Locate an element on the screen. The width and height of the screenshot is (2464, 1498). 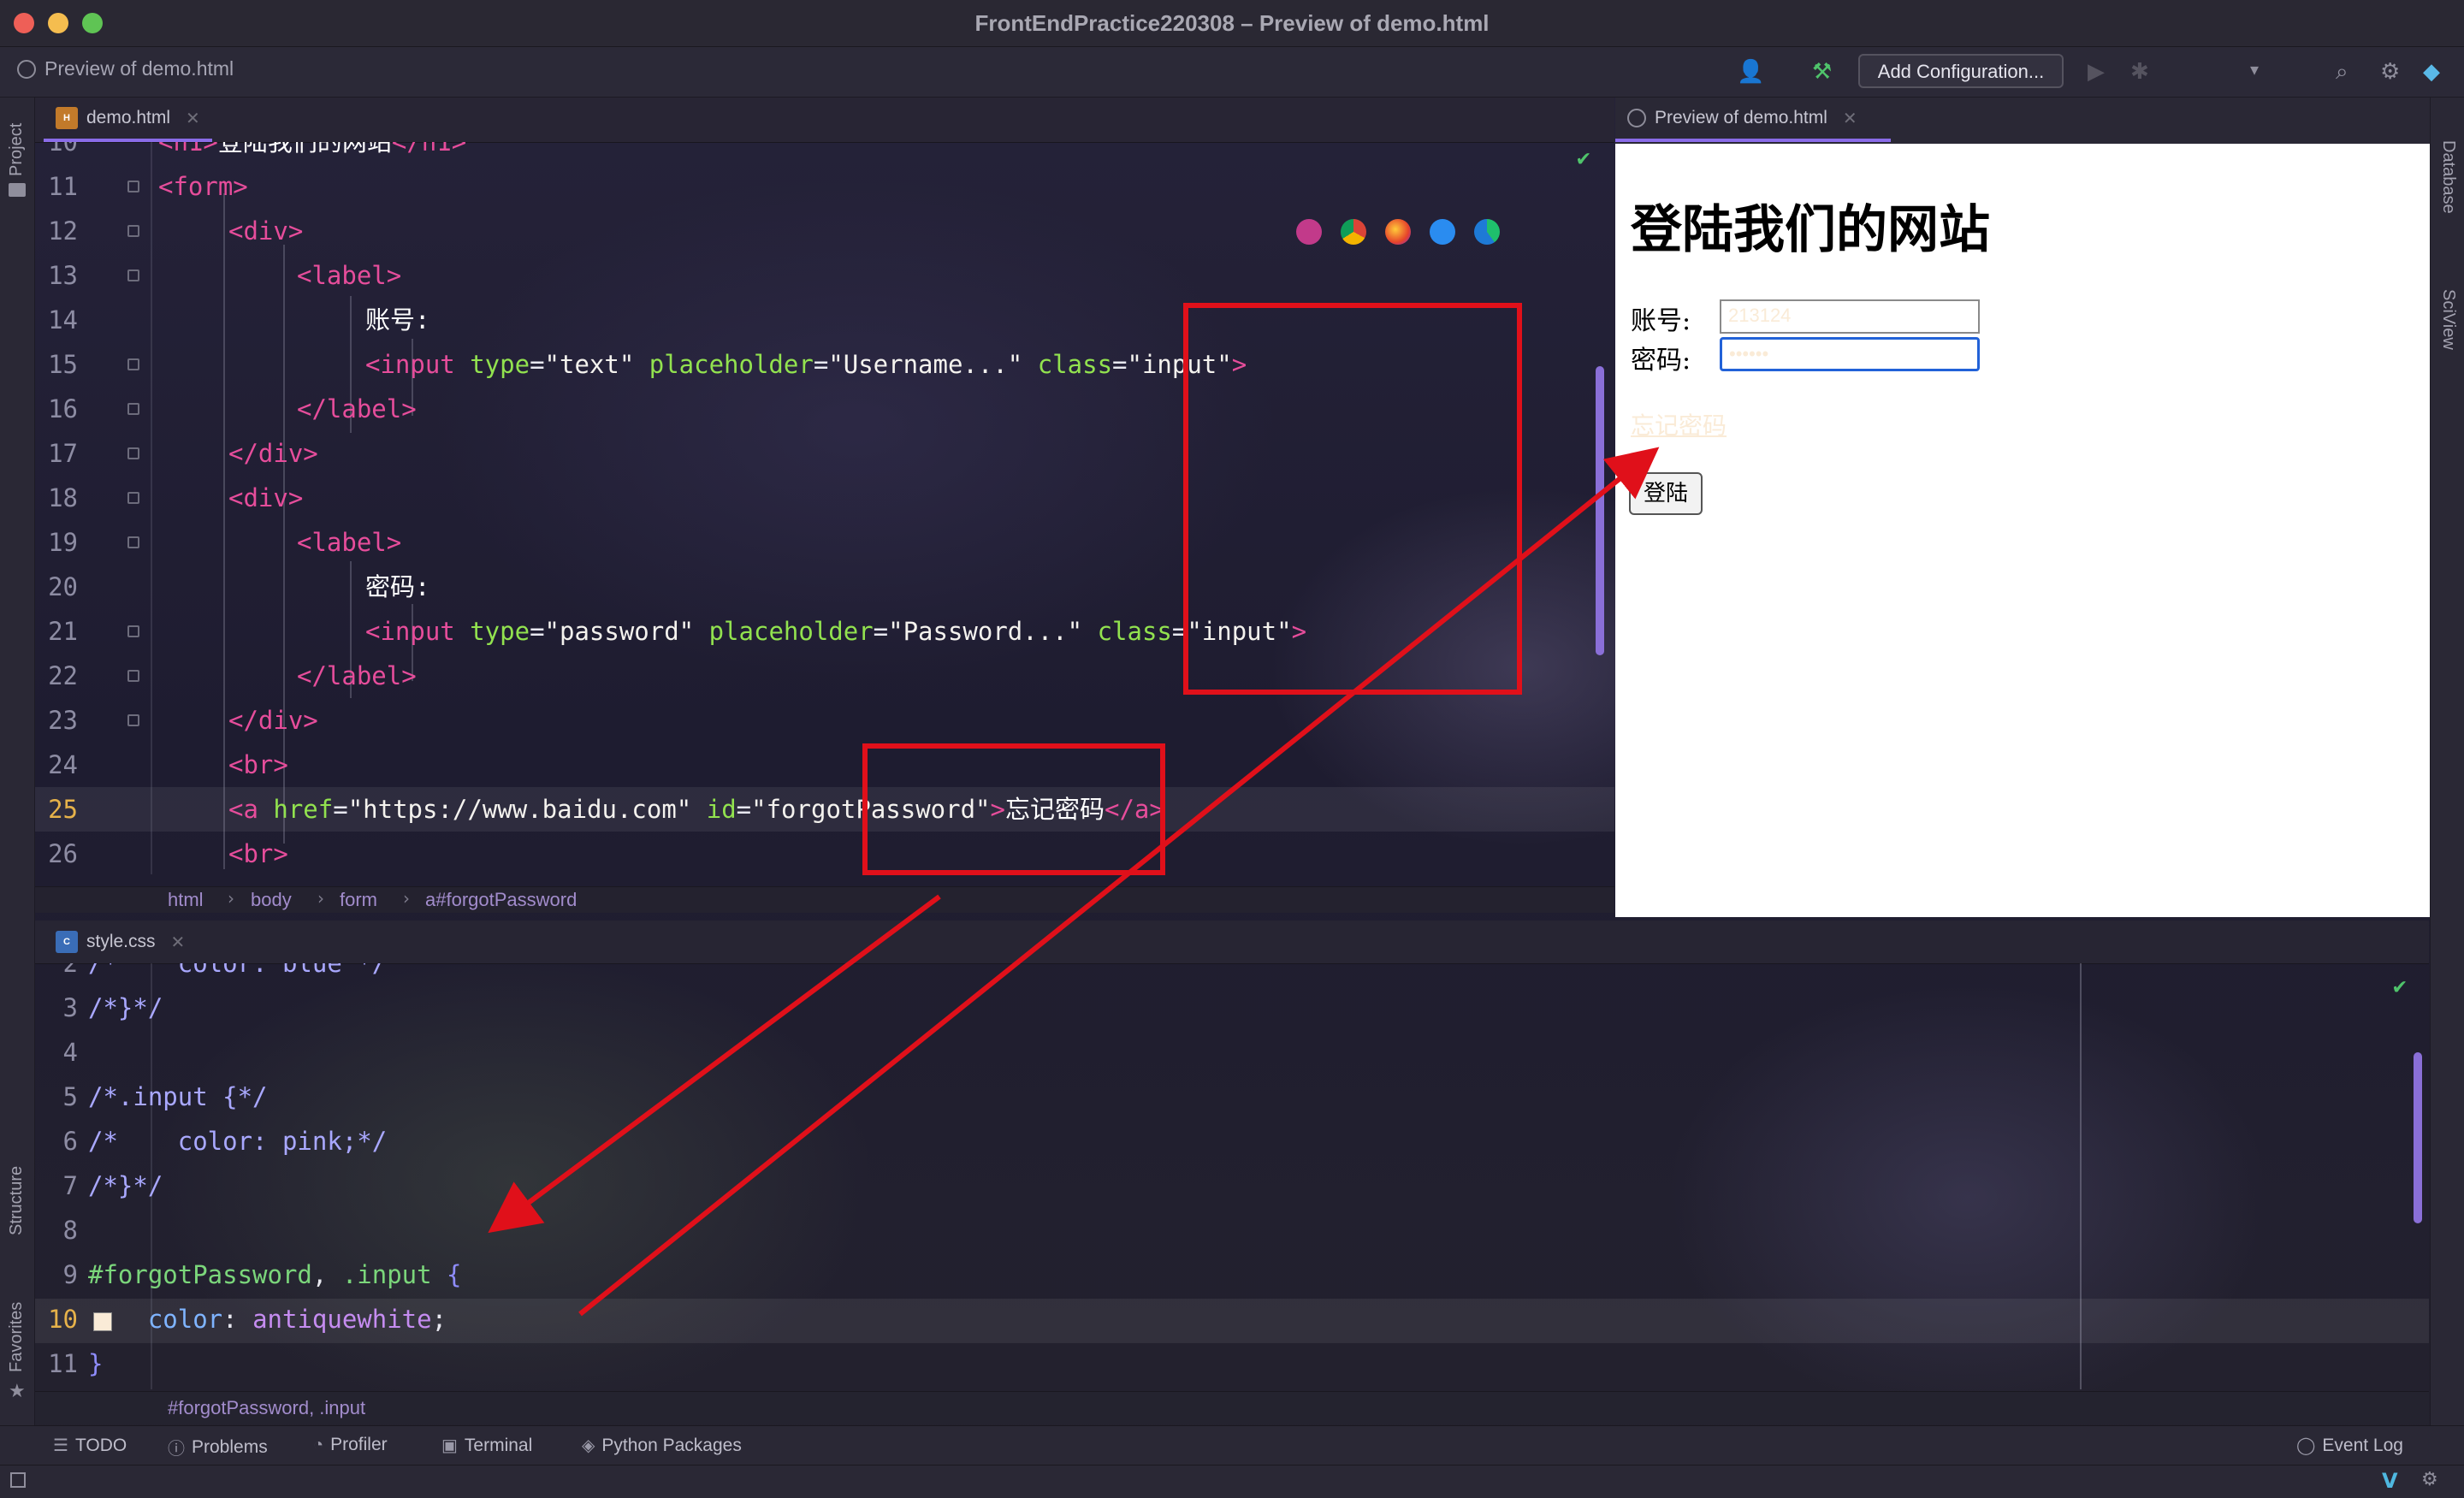
code-line: 11} is located at coordinates (1232, 1364).